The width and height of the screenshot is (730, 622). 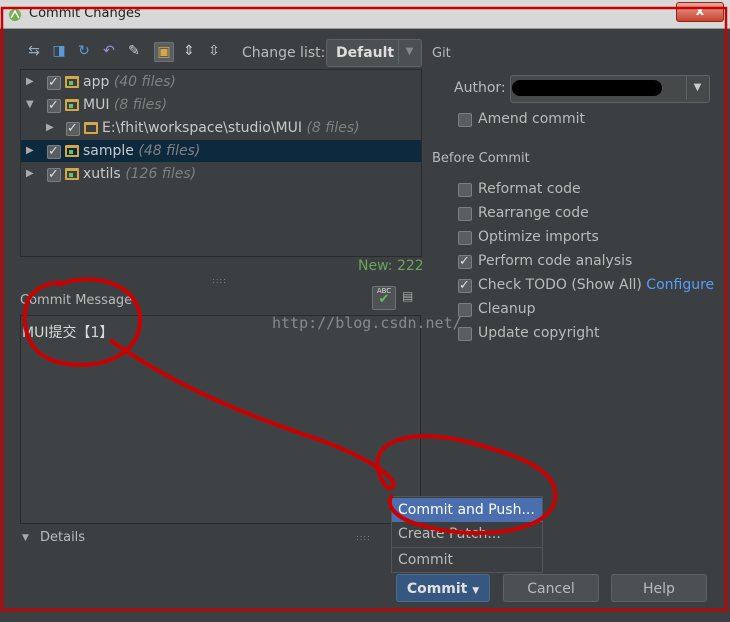 I want to click on perform-code-analysis-option: Perform code analysis, so click(x=588, y=261).